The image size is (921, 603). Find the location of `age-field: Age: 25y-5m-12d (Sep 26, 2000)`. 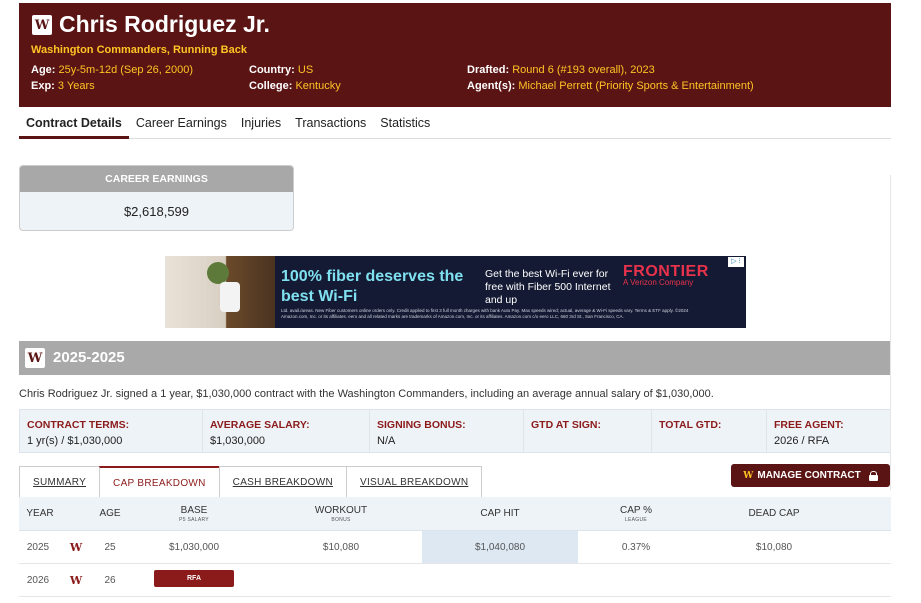

age-field: Age: 25y-5m-12d (Sep 26, 2000) is located at coordinates (112, 70).